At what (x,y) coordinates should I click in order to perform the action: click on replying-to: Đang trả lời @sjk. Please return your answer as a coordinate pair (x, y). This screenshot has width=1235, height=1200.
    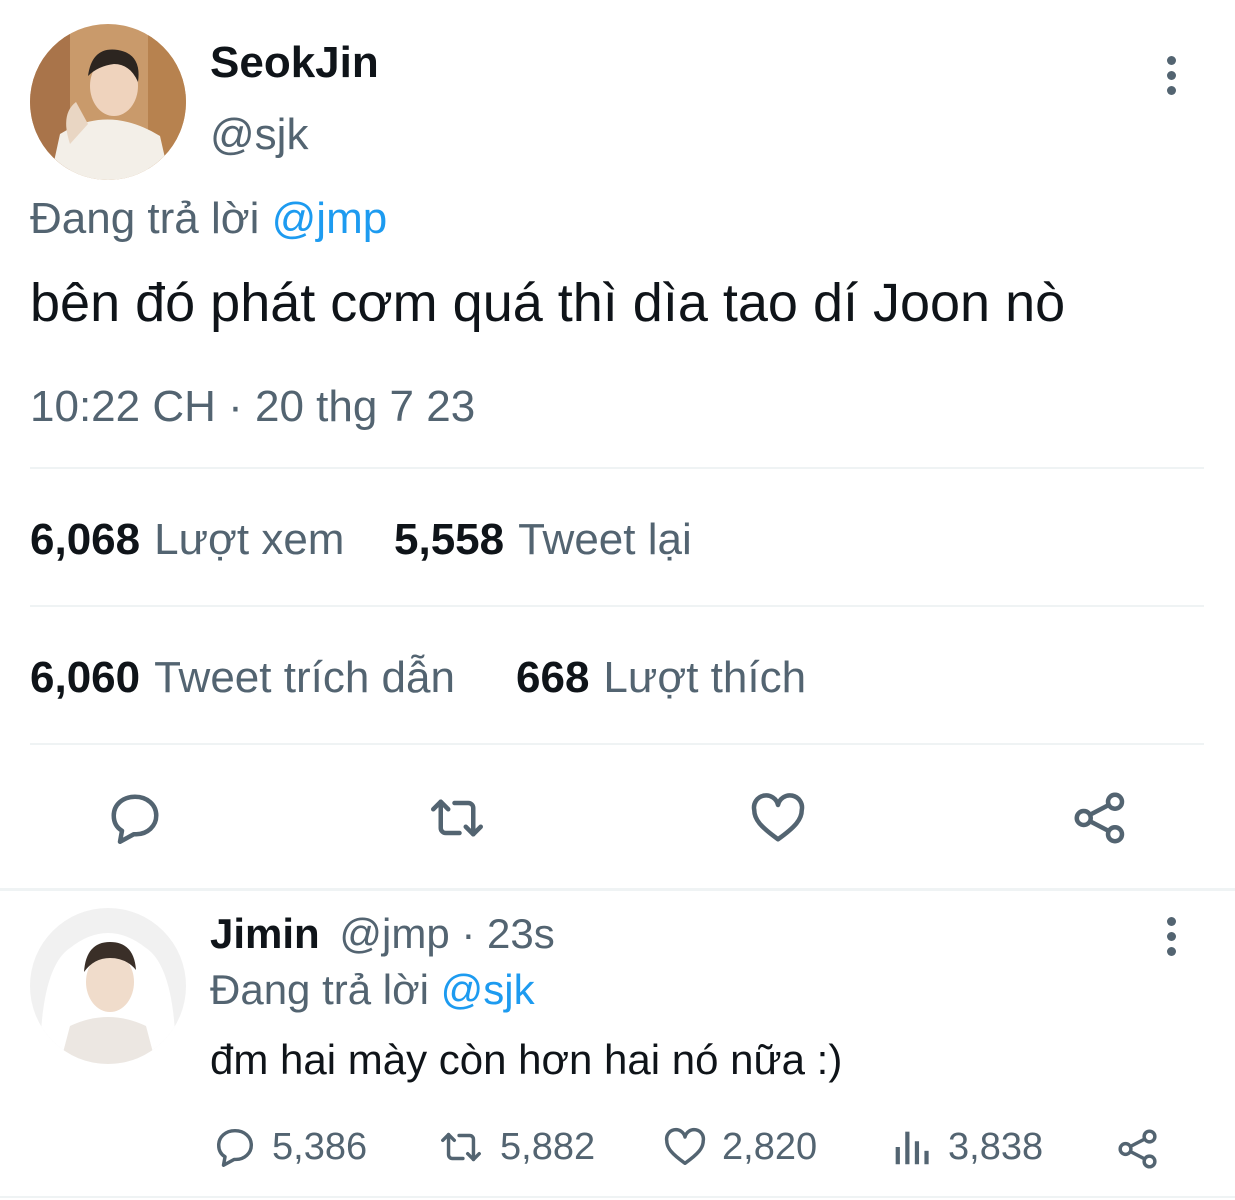
    Looking at the image, I should click on (372, 990).